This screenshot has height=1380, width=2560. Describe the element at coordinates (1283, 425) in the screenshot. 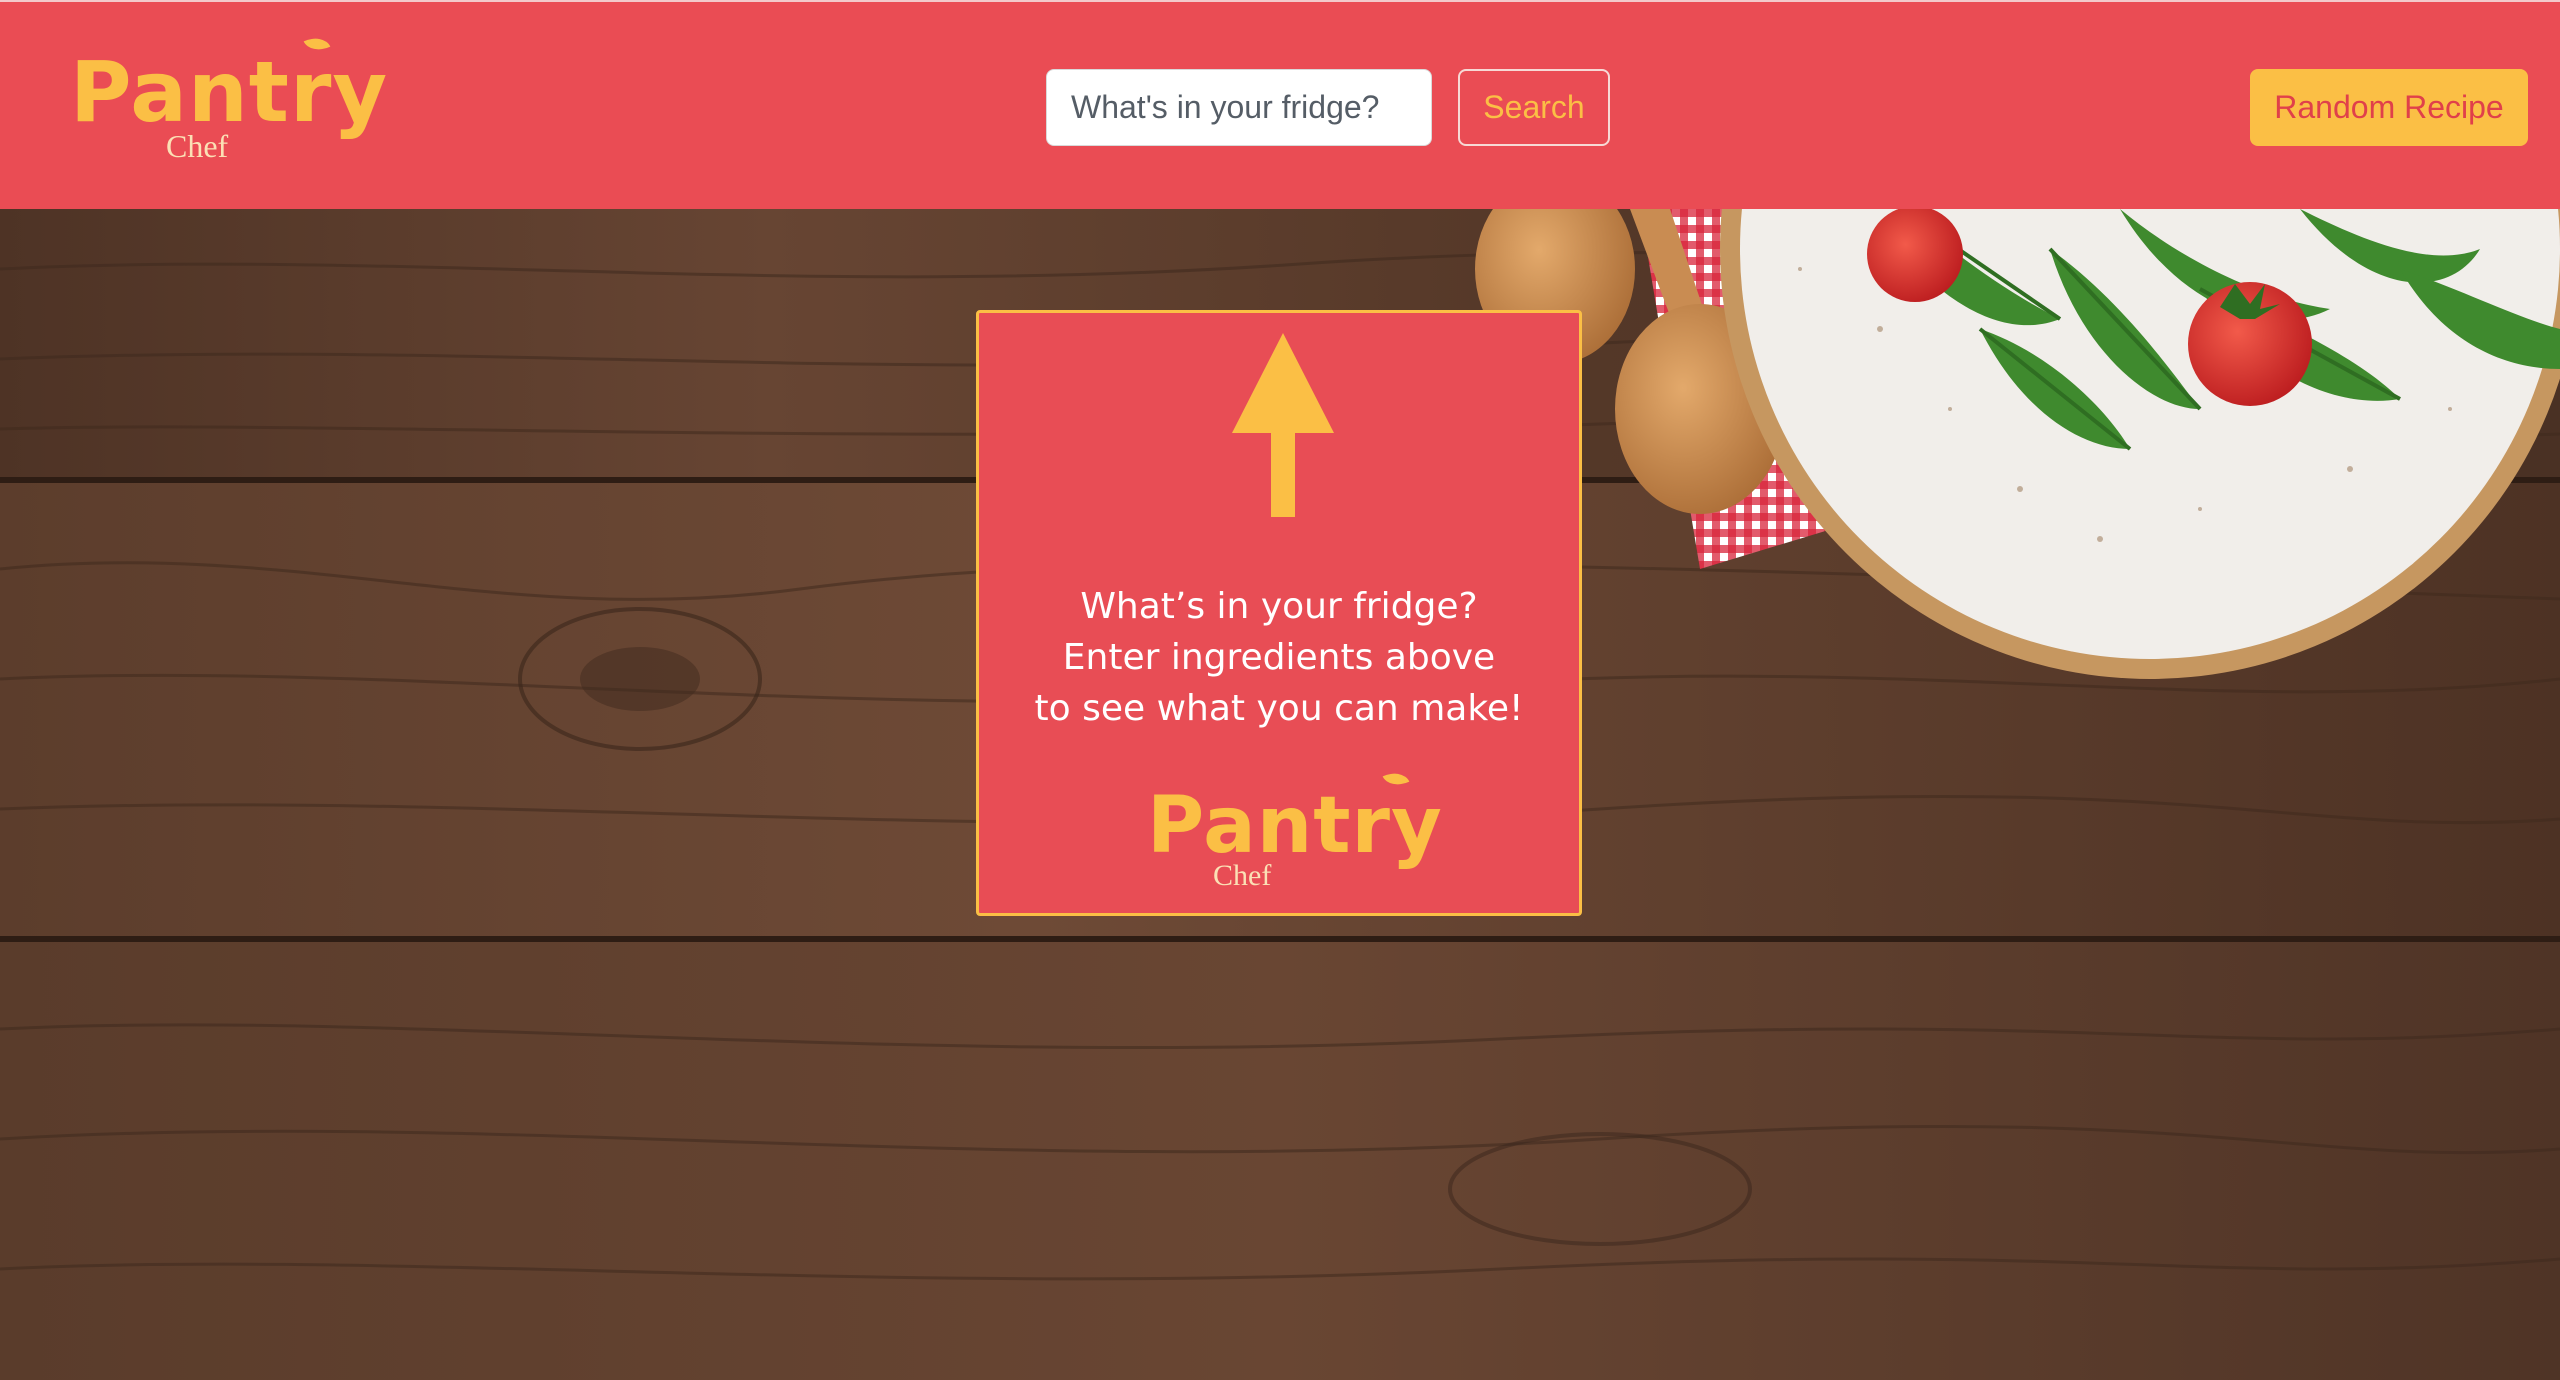

I see `arrow-up-icon` at that location.